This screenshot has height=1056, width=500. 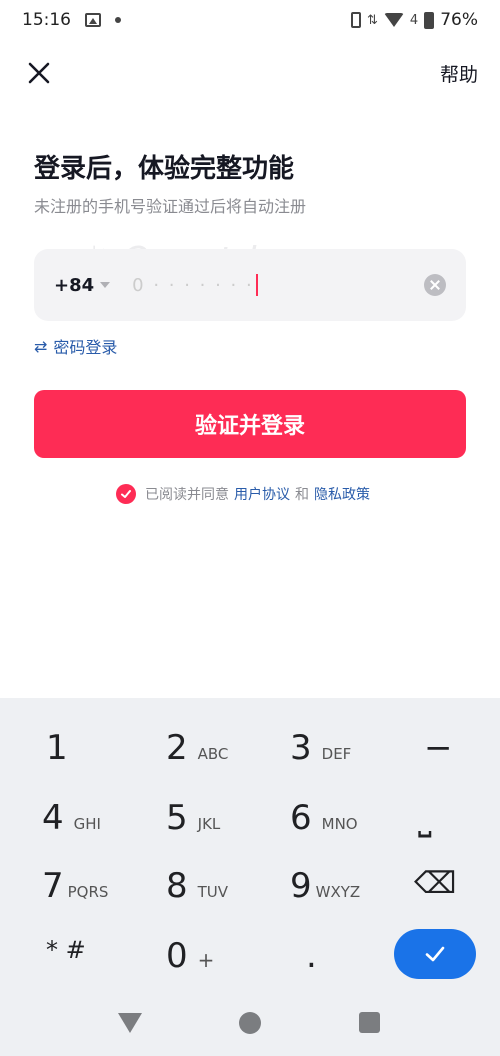 I want to click on key-period: ., so click(x=311, y=956).